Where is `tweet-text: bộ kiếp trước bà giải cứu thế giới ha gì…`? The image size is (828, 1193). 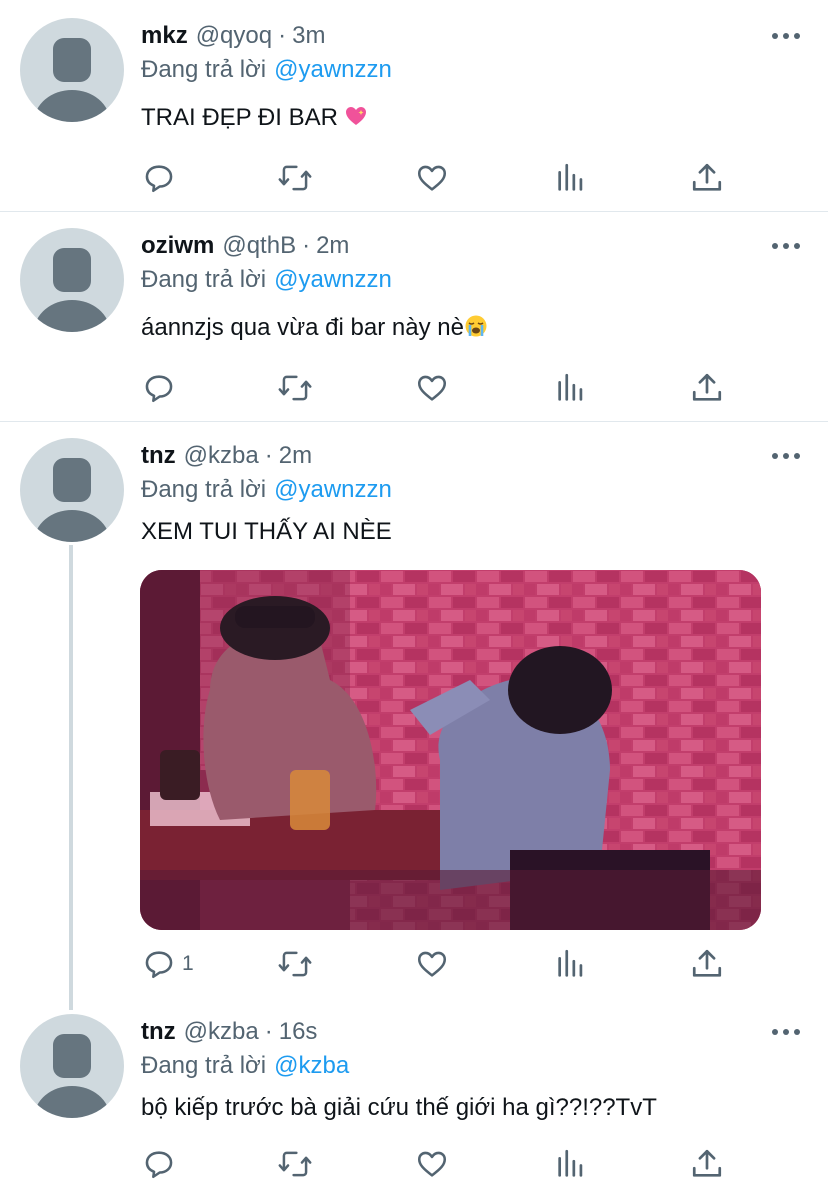
tweet-text: bộ kiếp trước bà giải cứu thế giới ha gì… is located at coordinates (399, 1107).